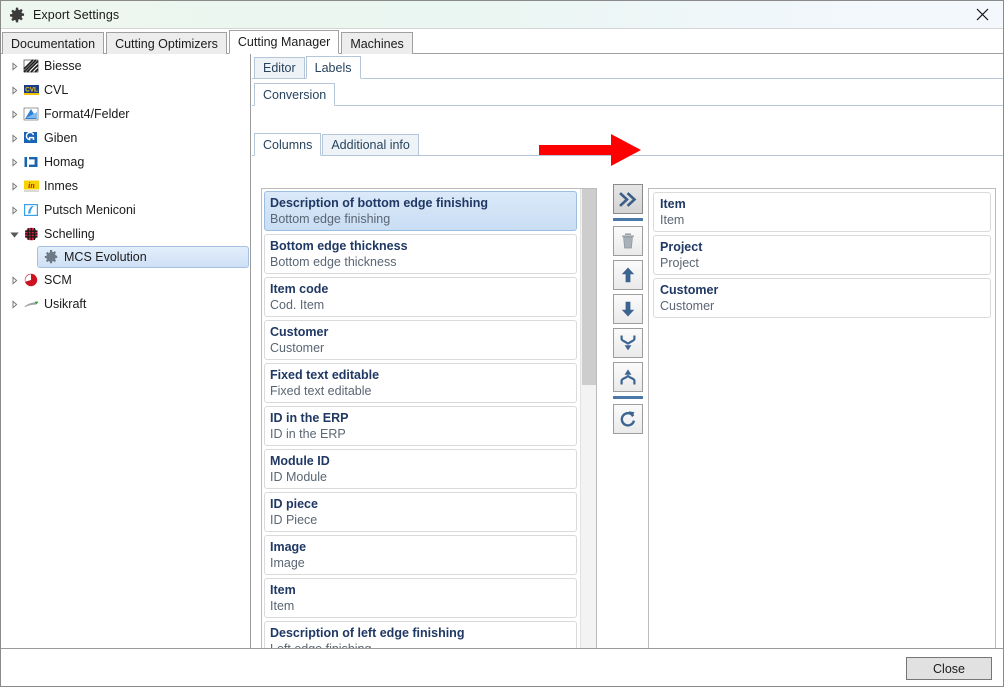 This screenshot has width=1004, height=687. I want to click on transfer-toolbar, so click(630, 309).